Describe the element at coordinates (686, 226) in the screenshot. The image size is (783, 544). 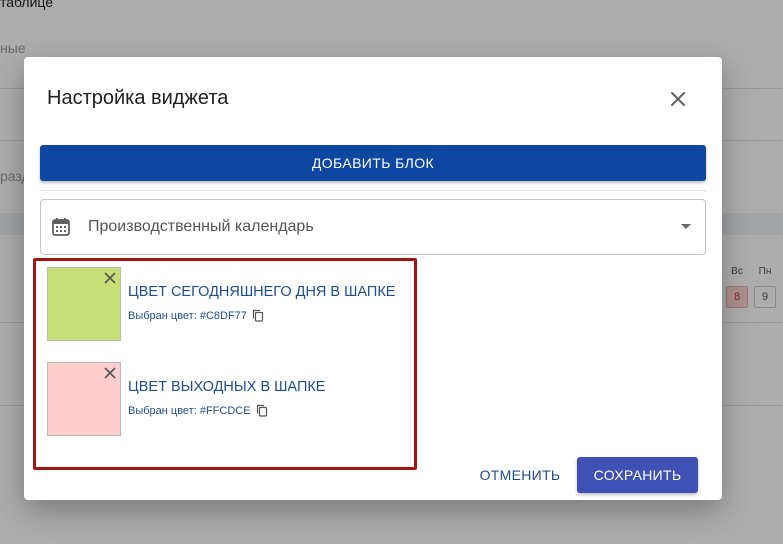
I see `chevron-down-icon` at that location.